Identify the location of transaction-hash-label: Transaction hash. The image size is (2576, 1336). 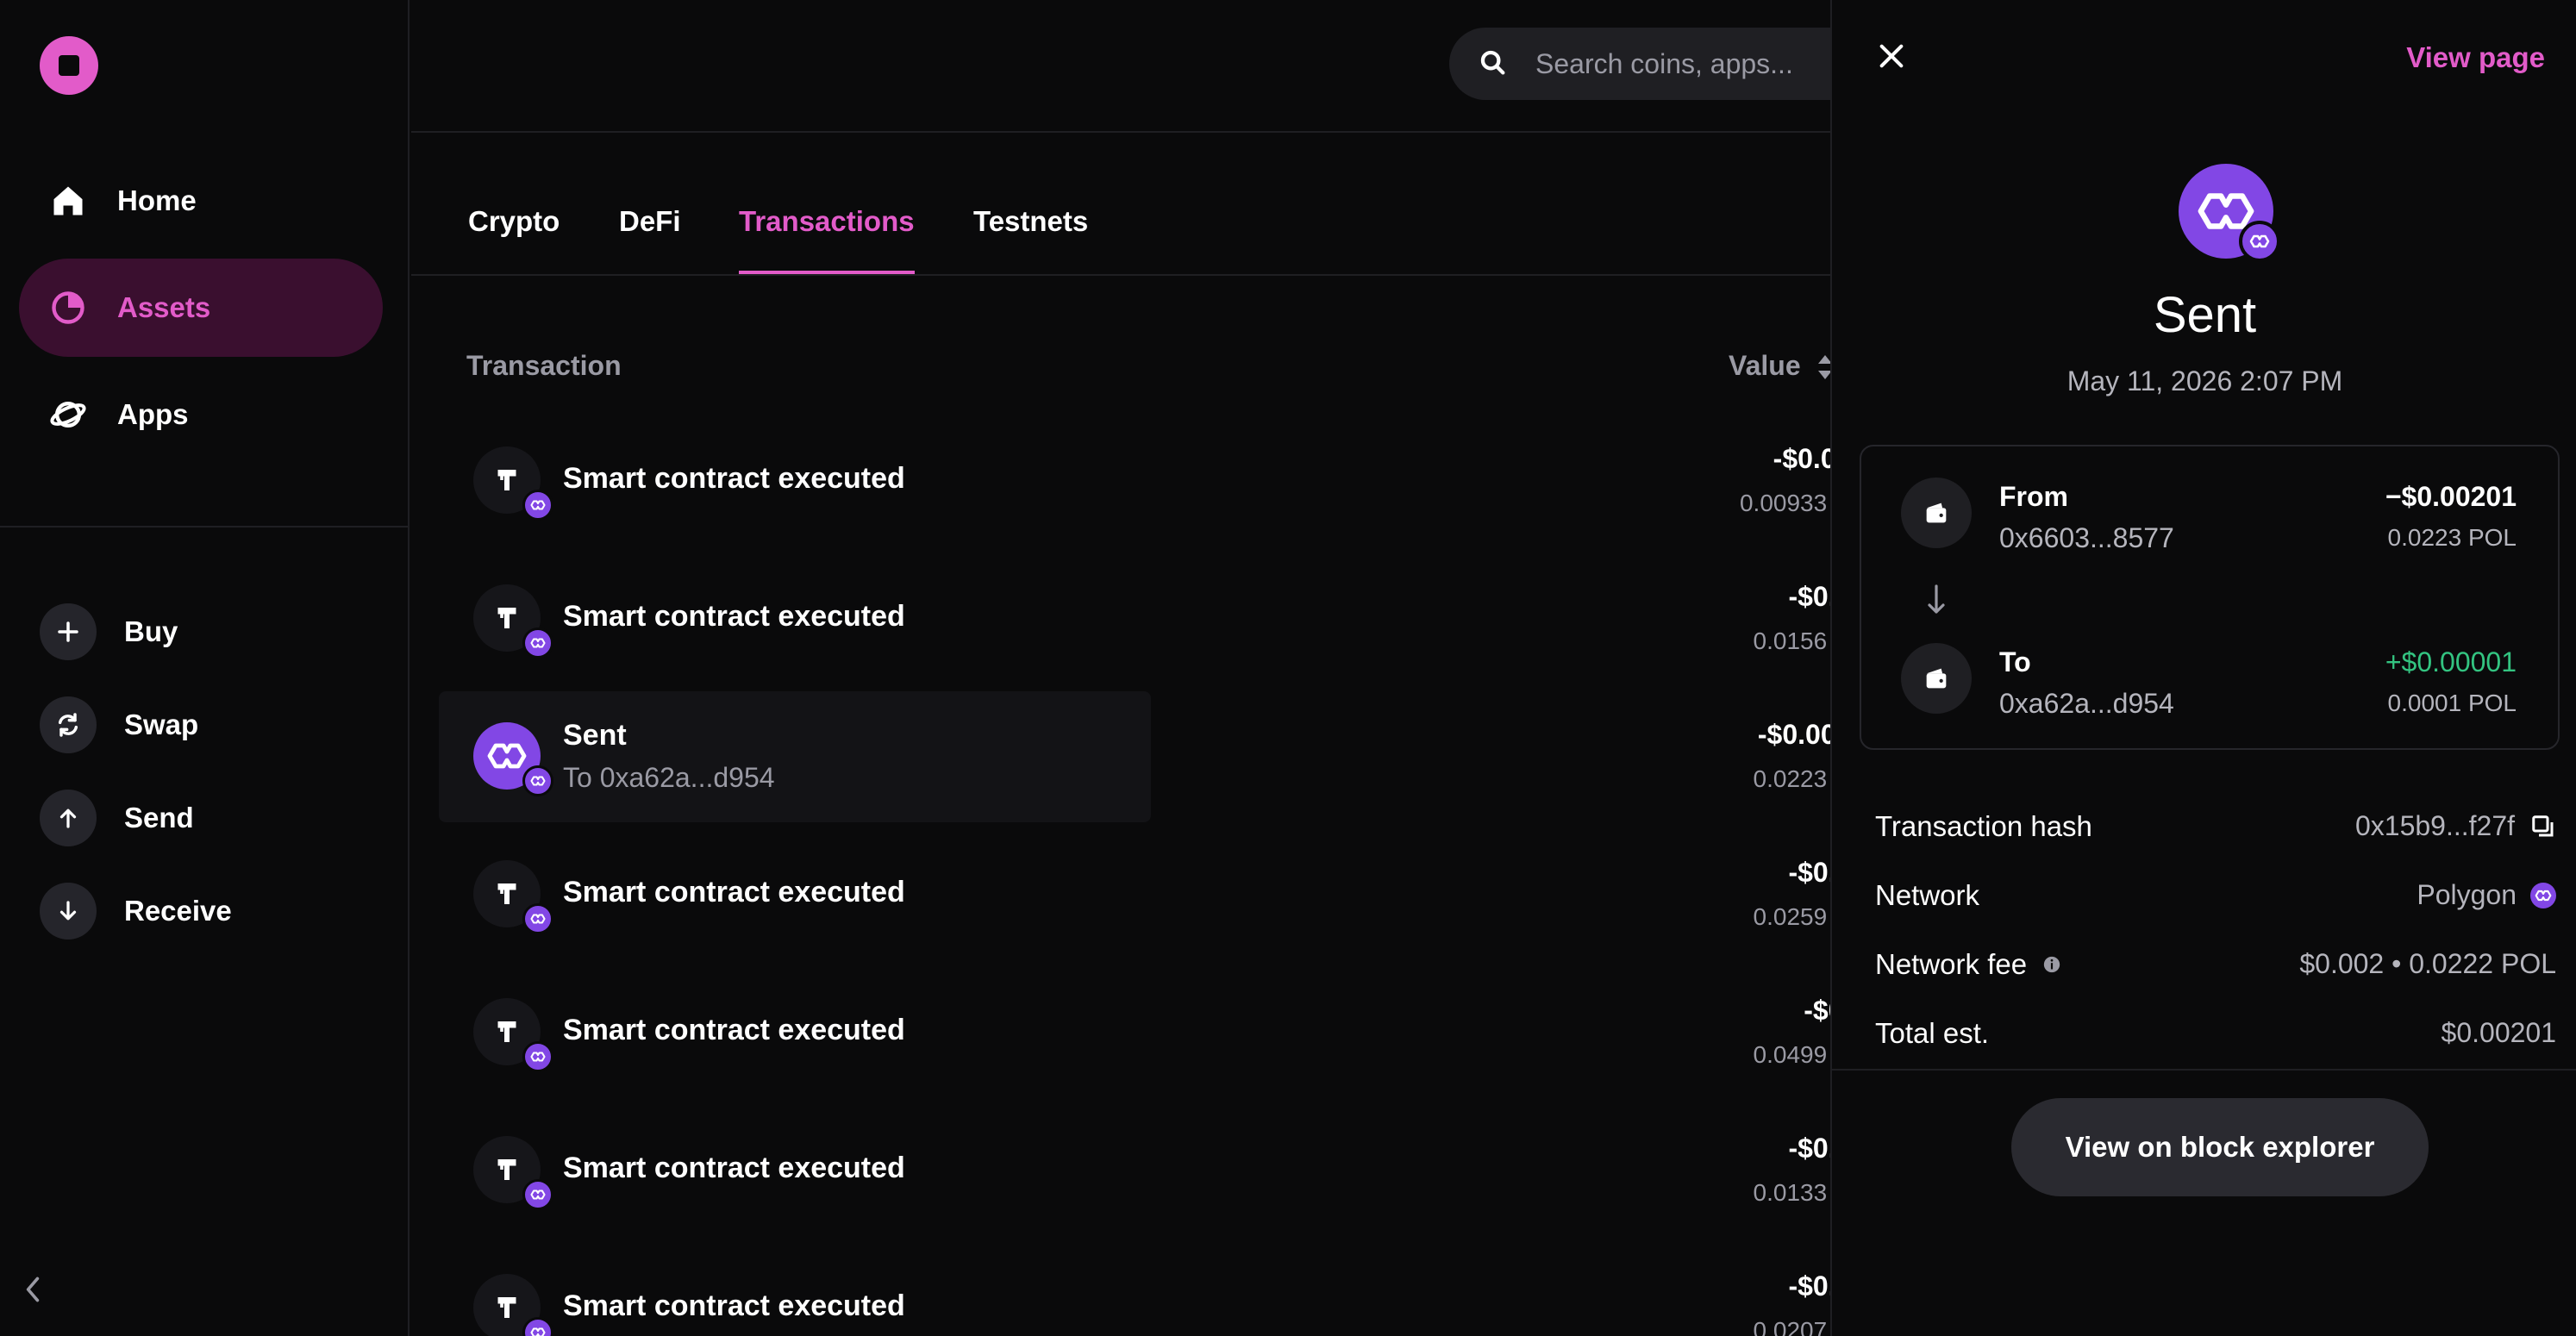
(1983, 826).